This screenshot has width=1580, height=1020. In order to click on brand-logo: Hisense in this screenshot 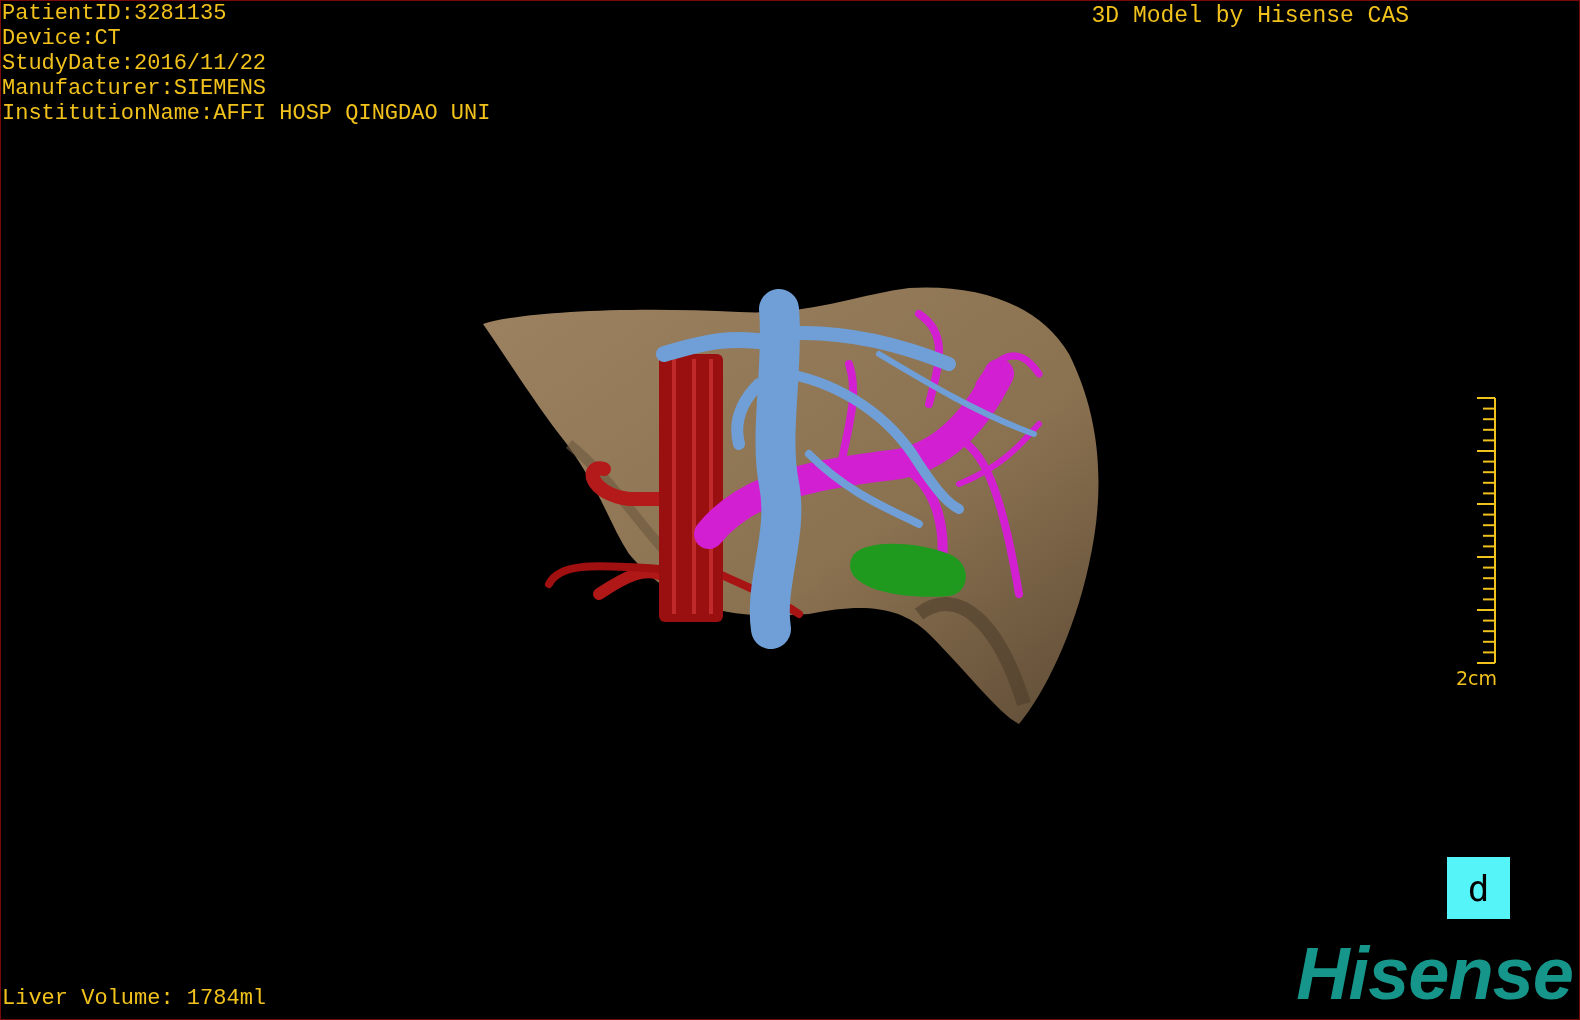, I will do `click(1434, 974)`.